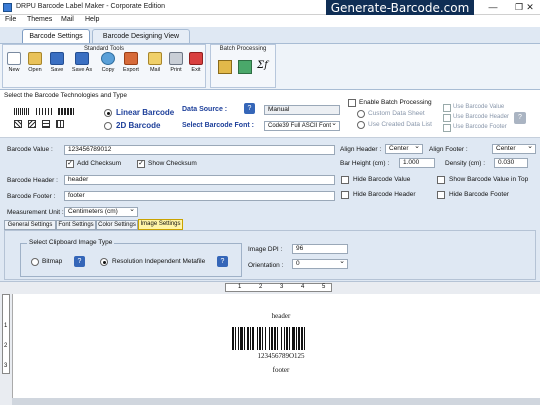  Describe the element at coordinates (365, 163) in the screenshot. I see `bar-height-label: Bar Height (cm) :` at that location.